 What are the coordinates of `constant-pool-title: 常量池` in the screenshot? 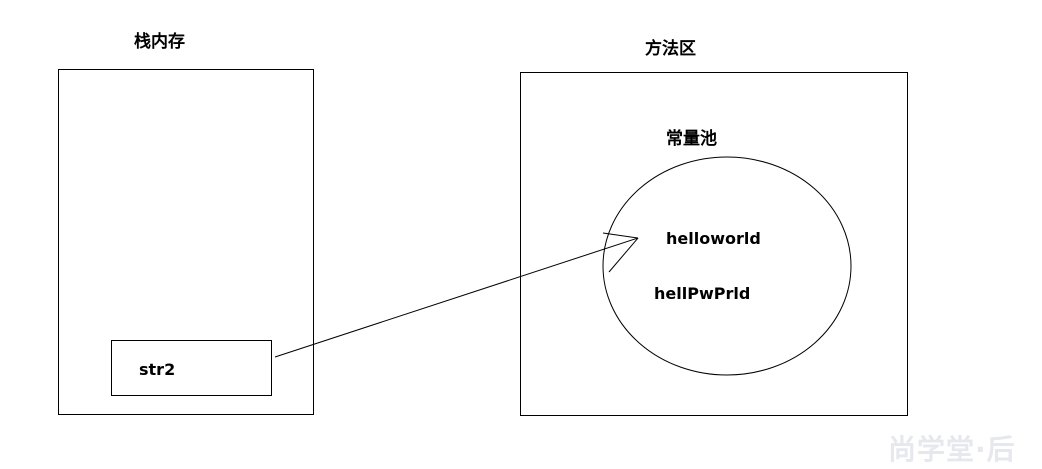 It's located at (691, 139).